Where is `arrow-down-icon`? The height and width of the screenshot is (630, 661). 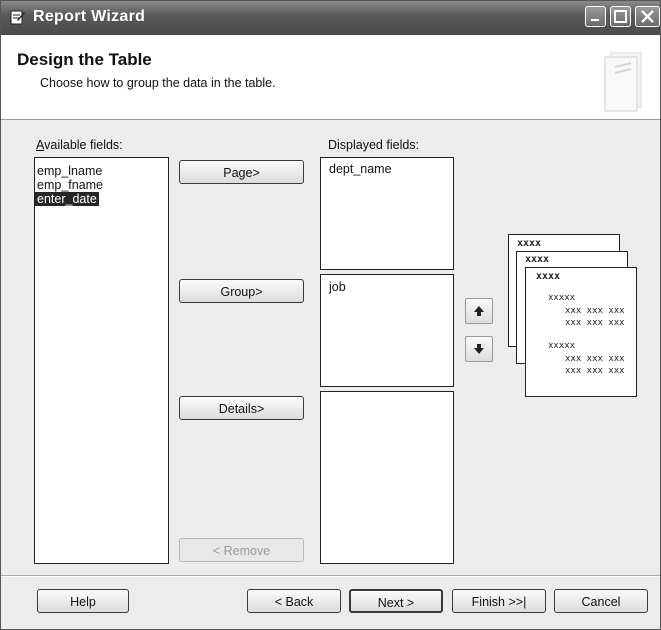
arrow-down-icon is located at coordinates (479, 349).